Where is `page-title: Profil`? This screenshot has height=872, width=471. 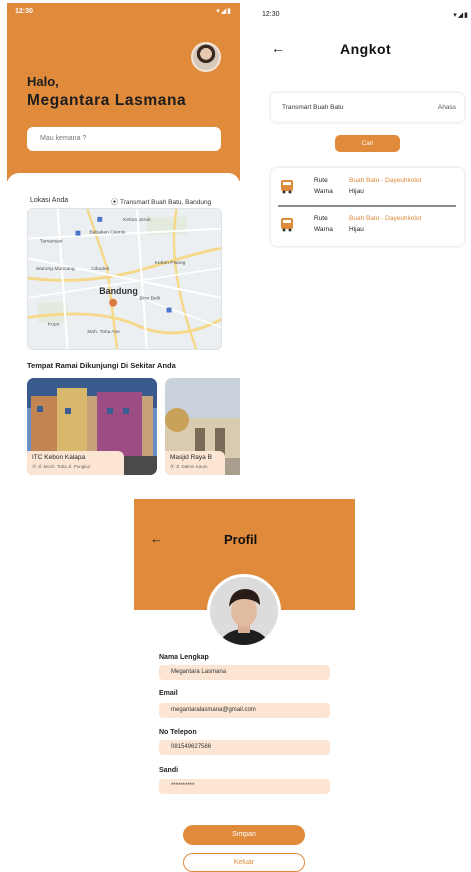 page-title: Profil is located at coordinates (241, 539).